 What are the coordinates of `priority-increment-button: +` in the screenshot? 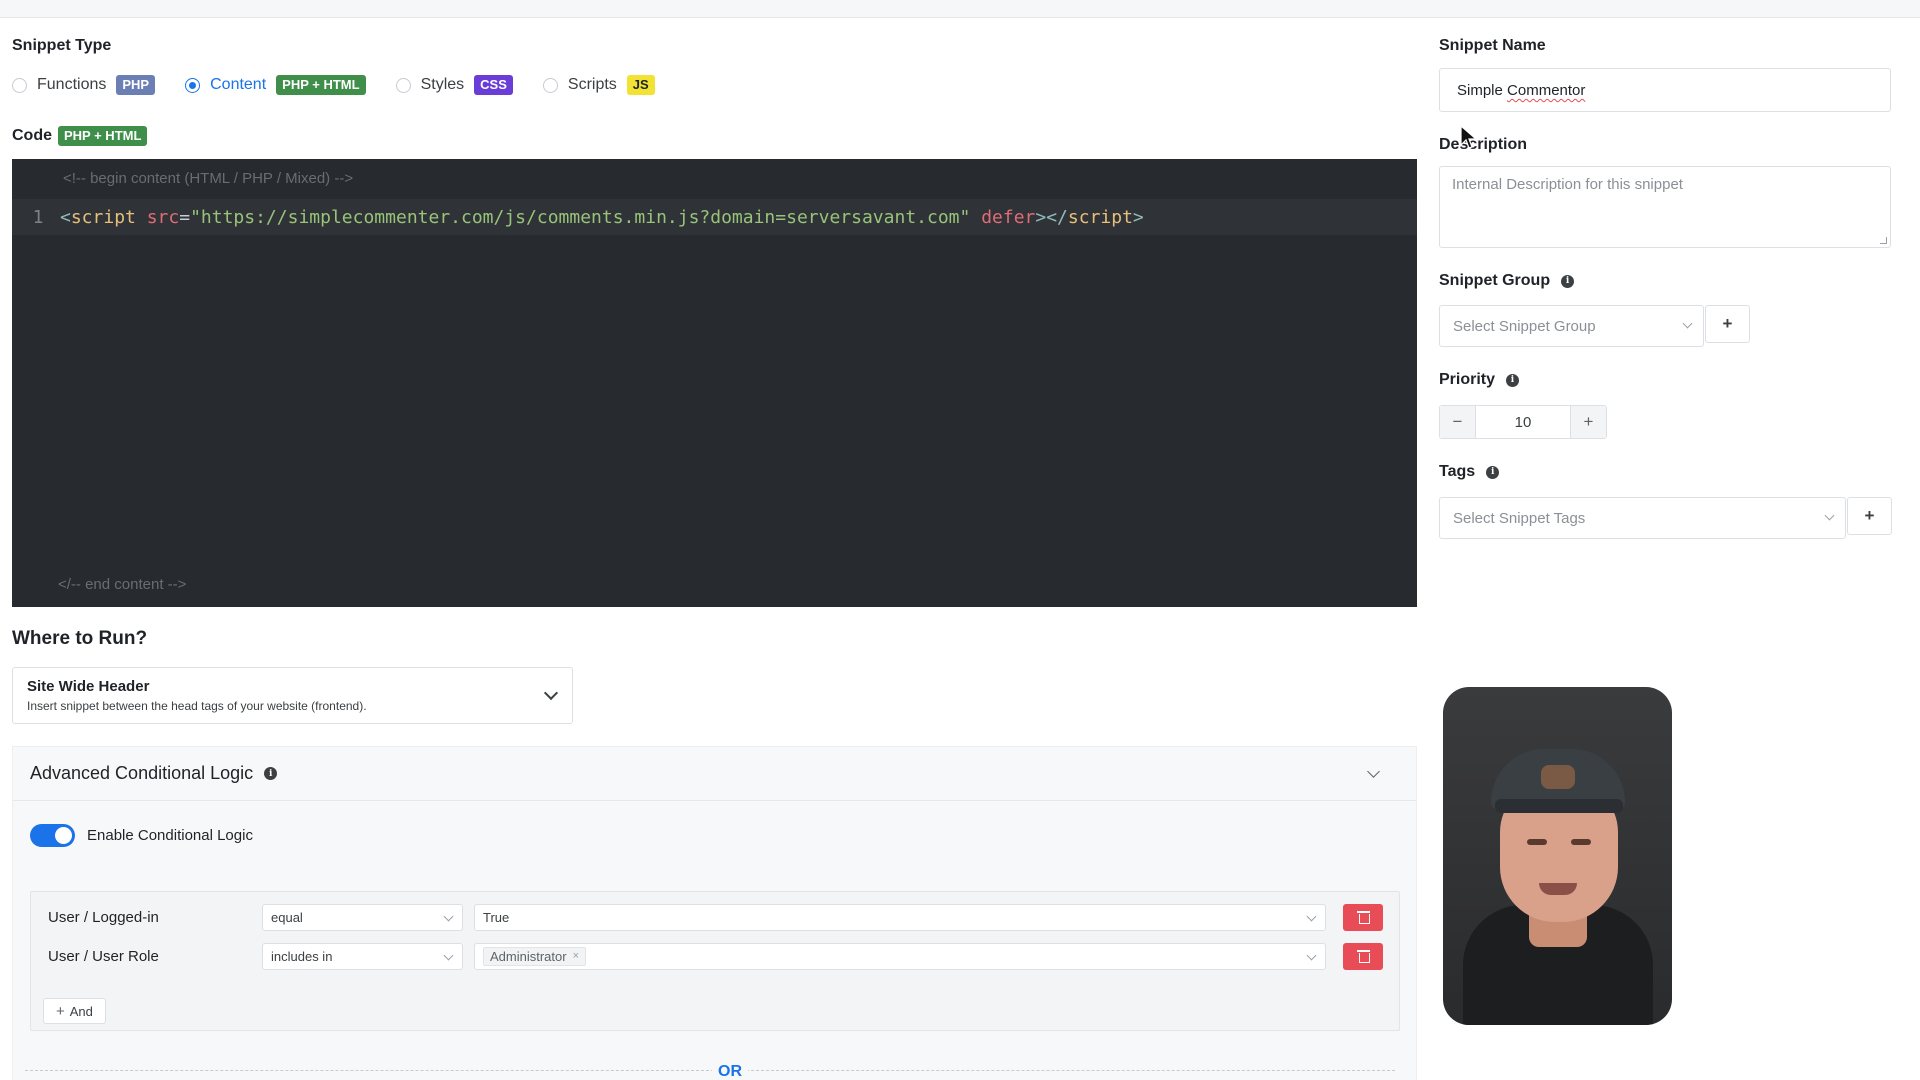 It's located at (1588, 422).